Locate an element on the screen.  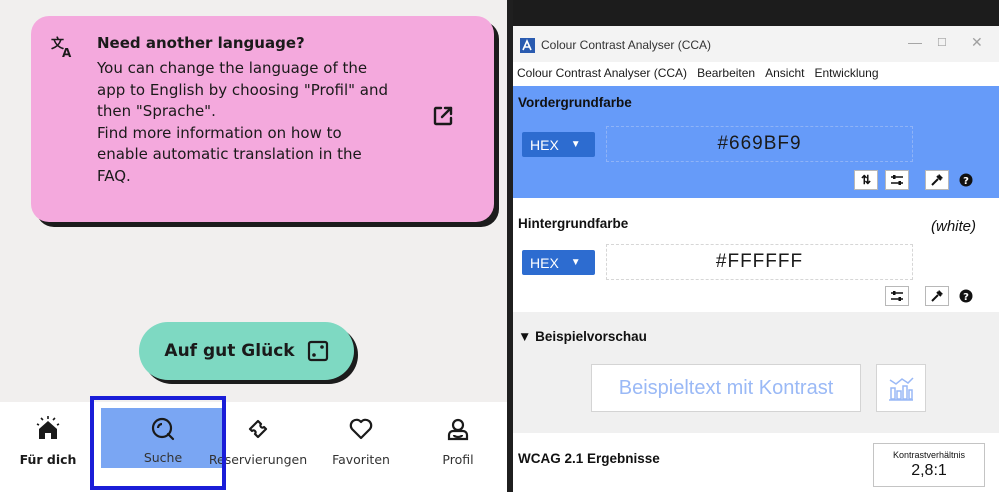
background-label: Hintergrundfarbe is located at coordinates (573, 223).